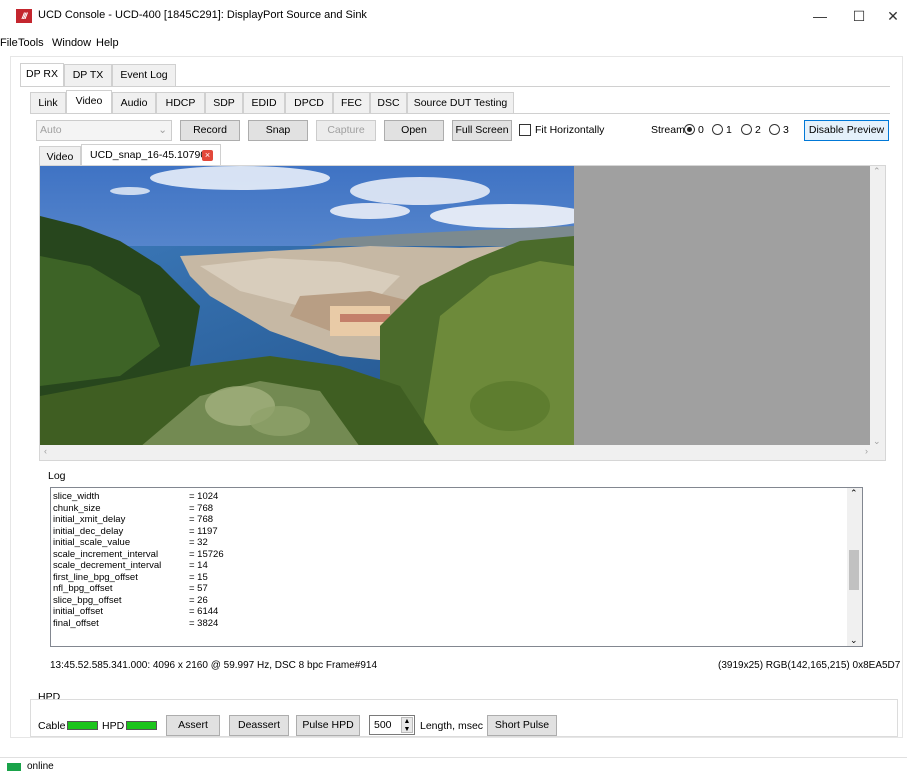  Describe the element at coordinates (207, 155) in the screenshot. I see `close-tab-icon: ×` at that location.